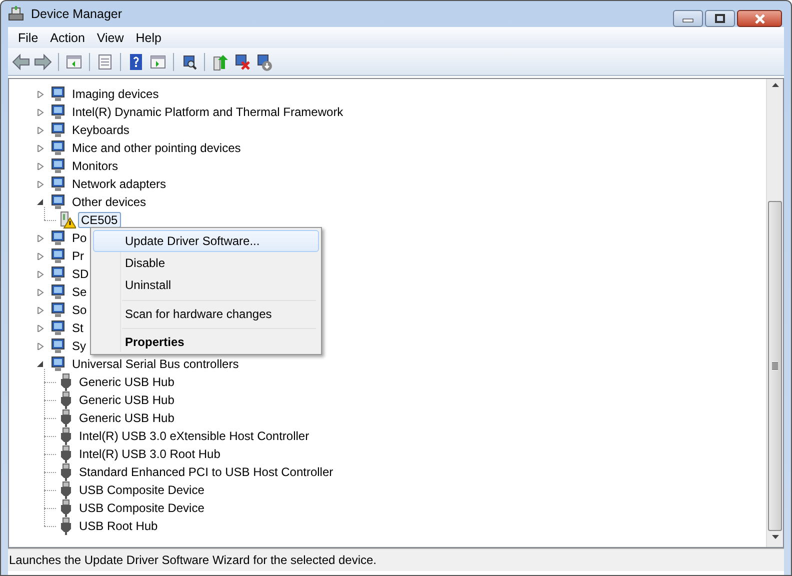  What do you see at coordinates (136, 61) in the screenshot?
I see `help-icon` at bounding box center [136, 61].